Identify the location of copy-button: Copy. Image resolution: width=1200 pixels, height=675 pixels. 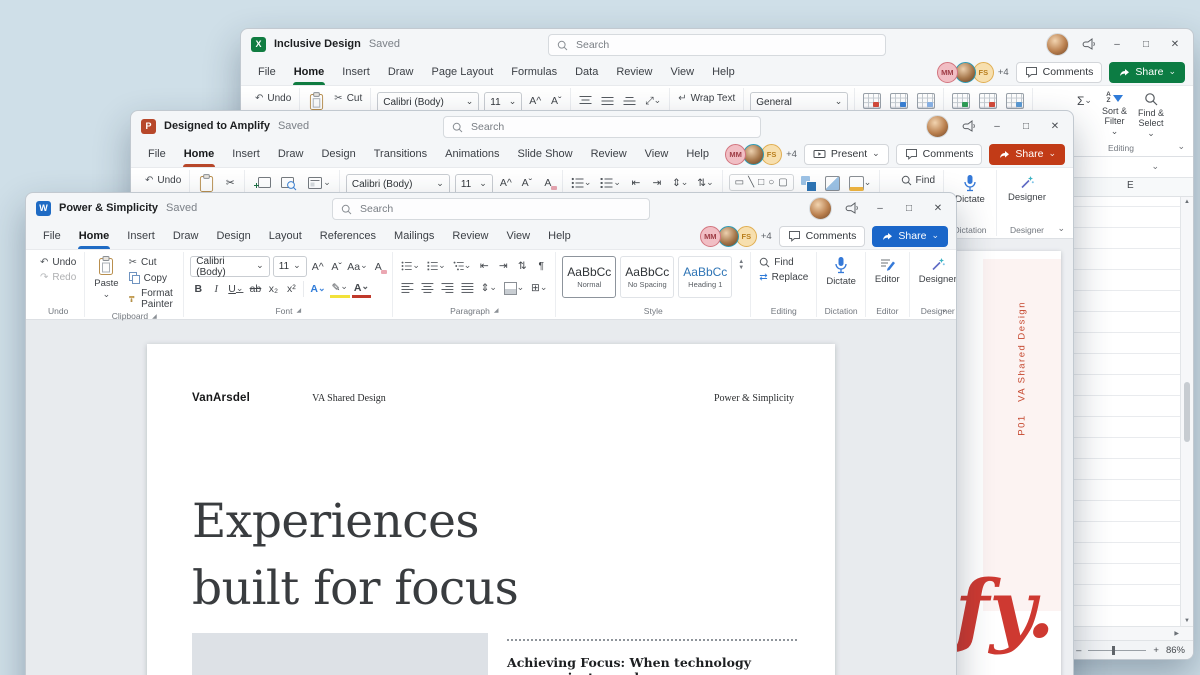
(148, 278).